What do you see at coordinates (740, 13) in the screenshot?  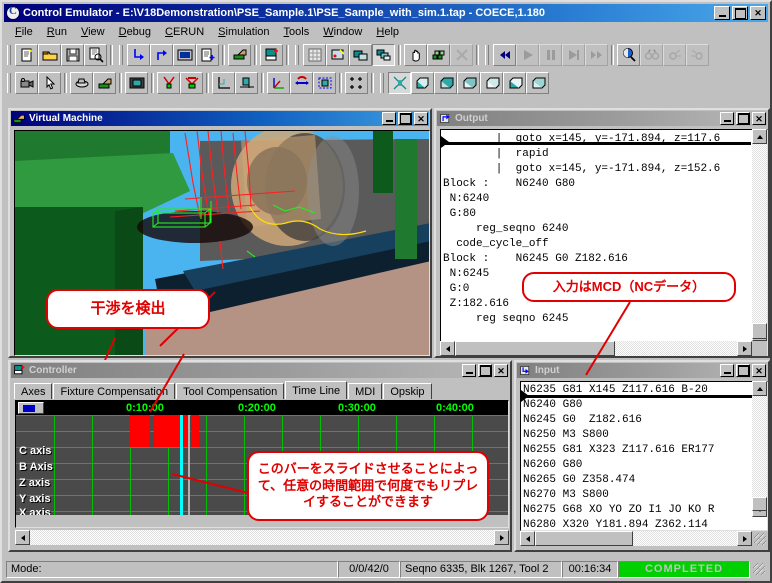 I see `maximize-button` at bounding box center [740, 13].